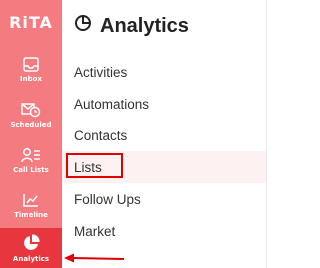 The width and height of the screenshot is (320, 268). What do you see at coordinates (164, 135) in the screenshot?
I see `menu-item-contacts: Contacts` at bounding box center [164, 135].